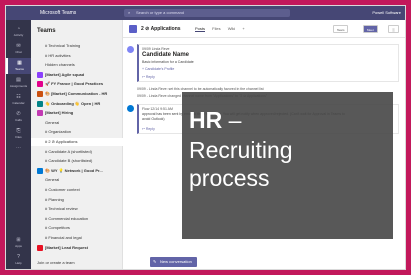  What do you see at coordinates (77, 84) in the screenshot?
I see `team-item: 🚀 FY France | Good Practices` at bounding box center [77, 84].